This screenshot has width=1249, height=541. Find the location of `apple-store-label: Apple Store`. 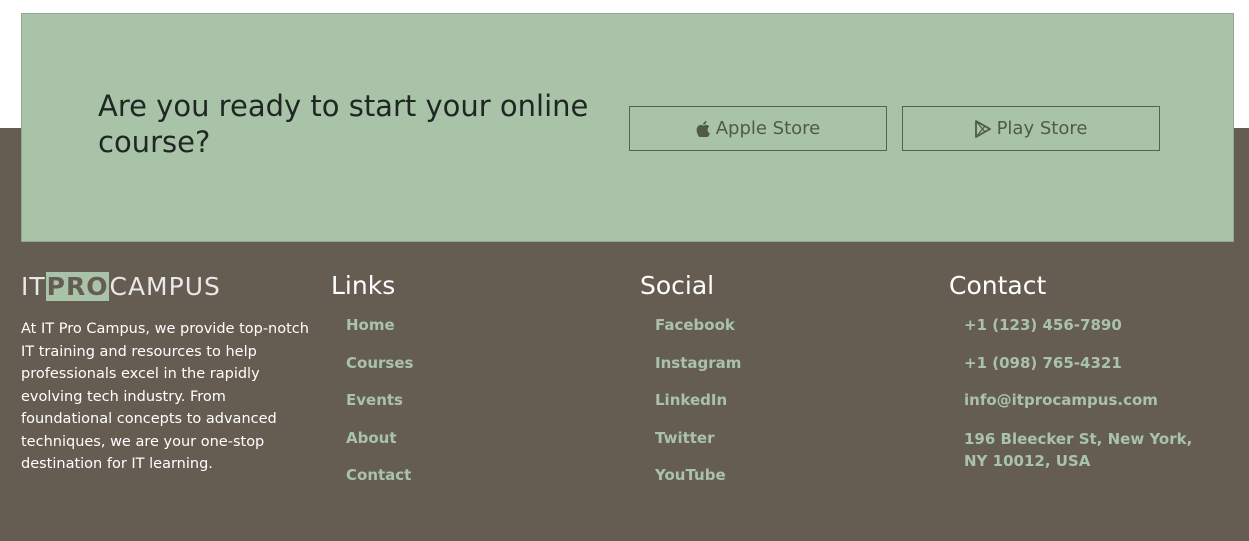

apple-store-label: Apple Store is located at coordinates (768, 128).